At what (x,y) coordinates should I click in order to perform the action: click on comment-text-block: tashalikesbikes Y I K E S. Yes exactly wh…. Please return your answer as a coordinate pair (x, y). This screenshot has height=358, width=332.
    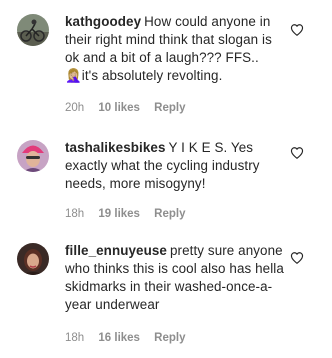
    Looking at the image, I should click on (177, 166).